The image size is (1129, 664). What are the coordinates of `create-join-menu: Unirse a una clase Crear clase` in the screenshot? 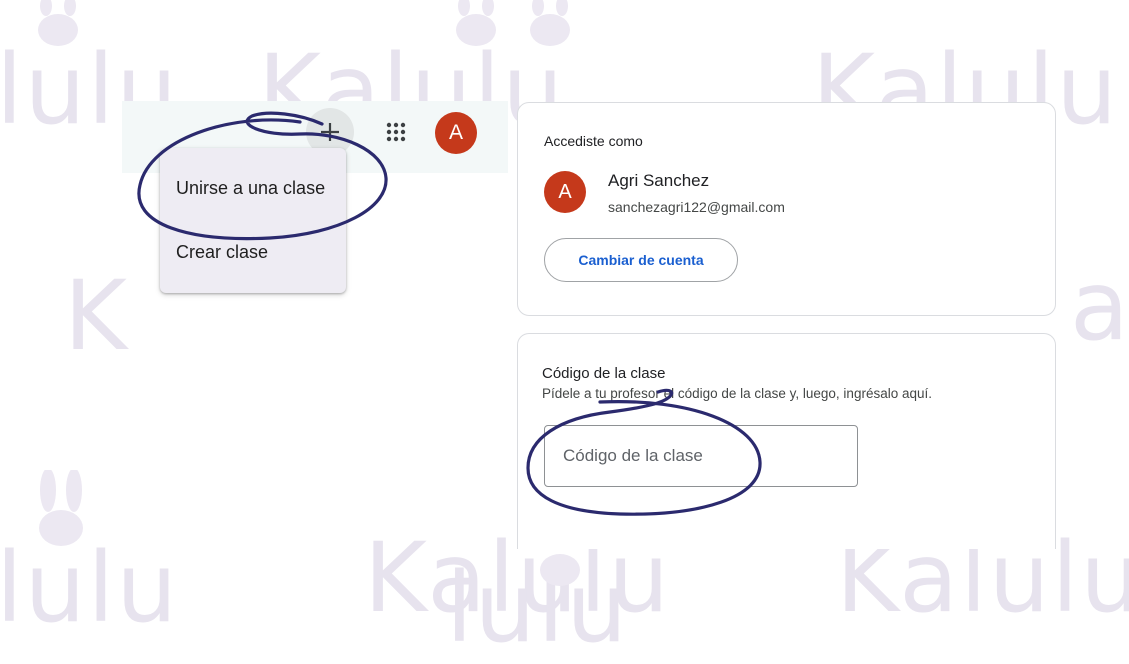 It's located at (253, 220).